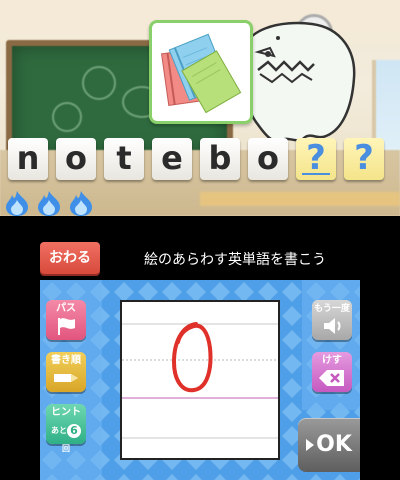 Image resolution: width=400 pixels, height=480 pixels. Describe the element at coordinates (316, 174) in the screenshot. I see `letter-underline` at that location.